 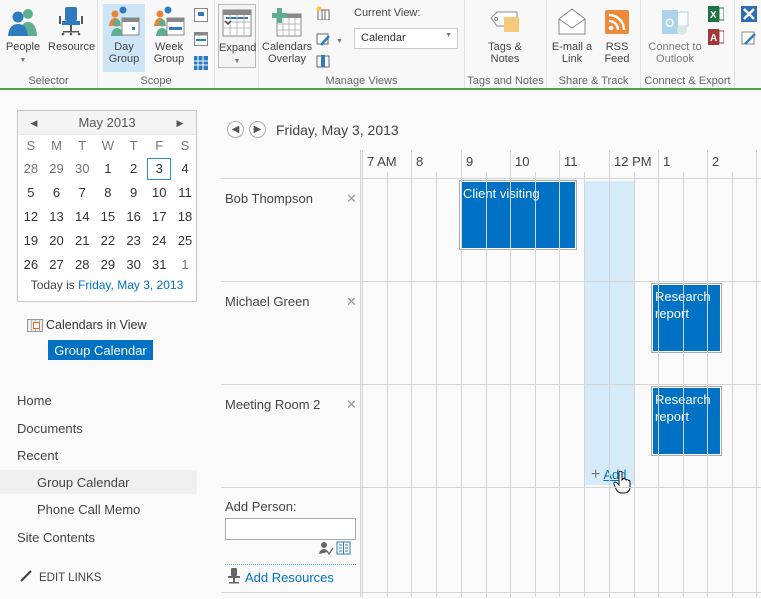 I want to click on calendar-day: 5, so click(x=31, y=193).